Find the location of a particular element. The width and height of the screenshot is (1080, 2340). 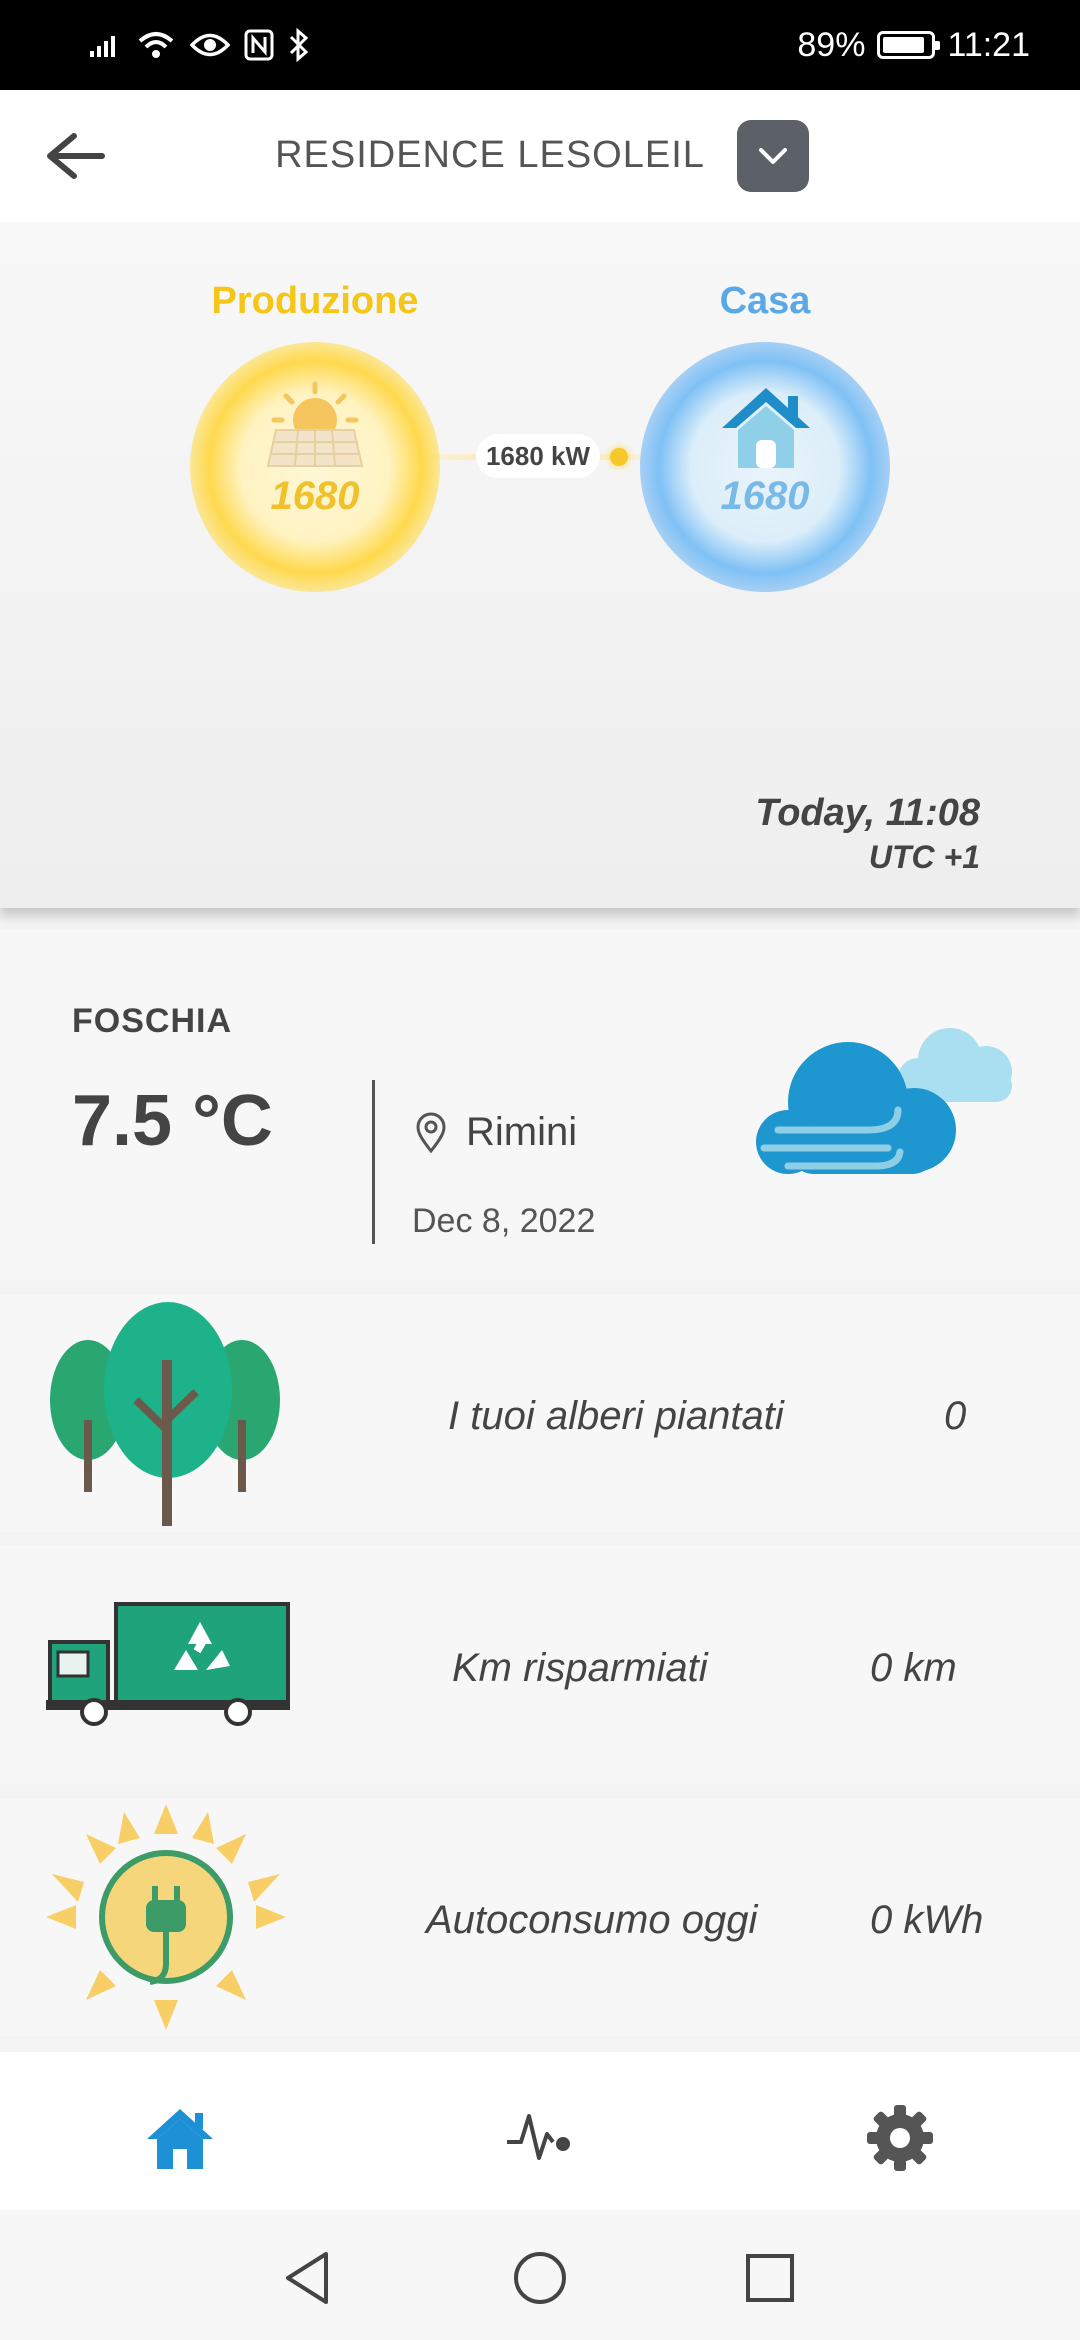

sun-plug-icon is located at coordinates (166, 1917).